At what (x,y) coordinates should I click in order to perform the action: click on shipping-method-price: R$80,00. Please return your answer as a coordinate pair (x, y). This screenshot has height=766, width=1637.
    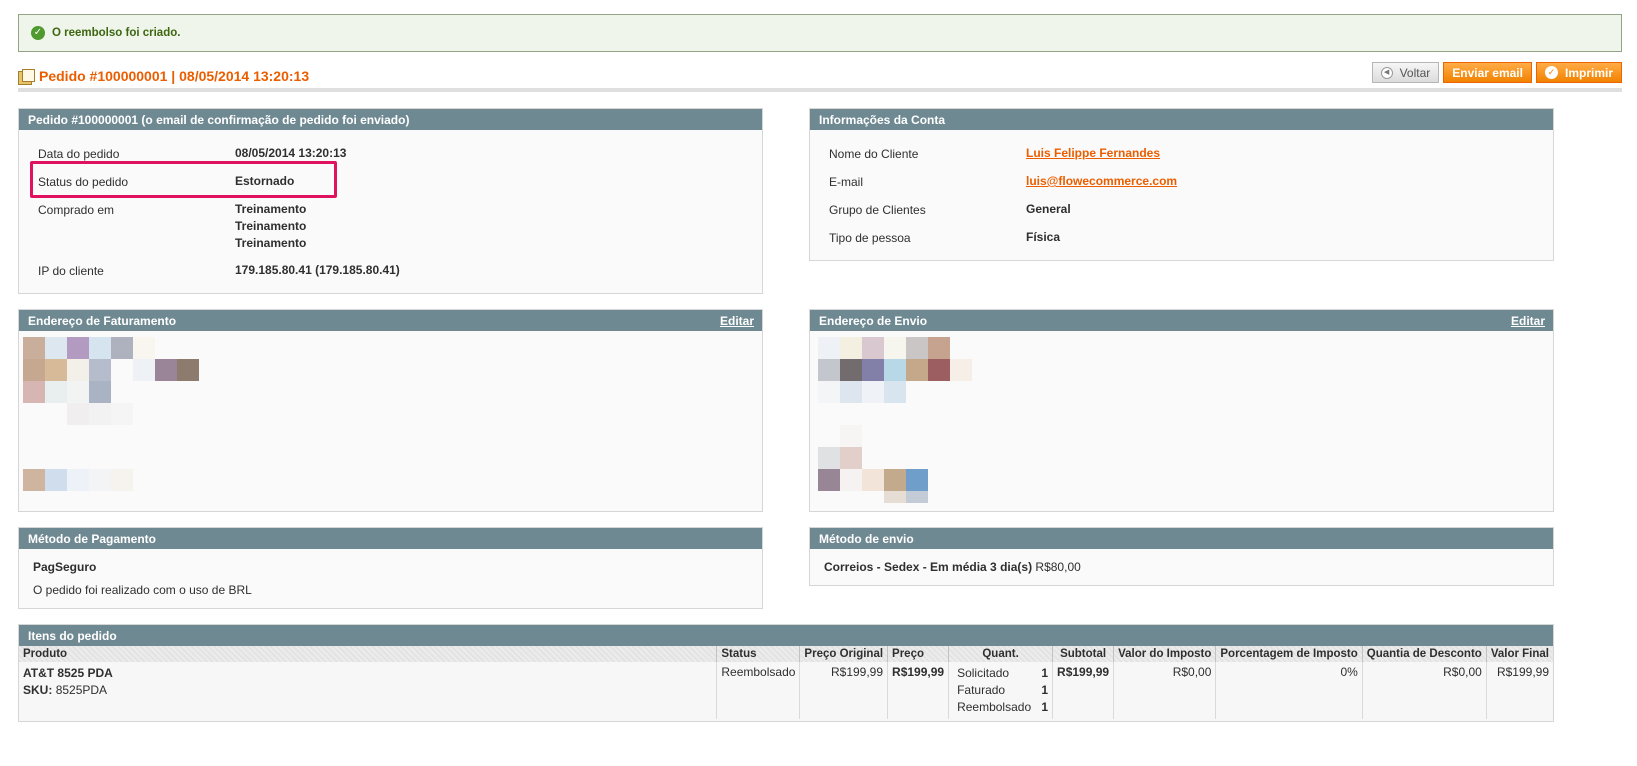
    Looking at the image, I should click on (1058, 567).